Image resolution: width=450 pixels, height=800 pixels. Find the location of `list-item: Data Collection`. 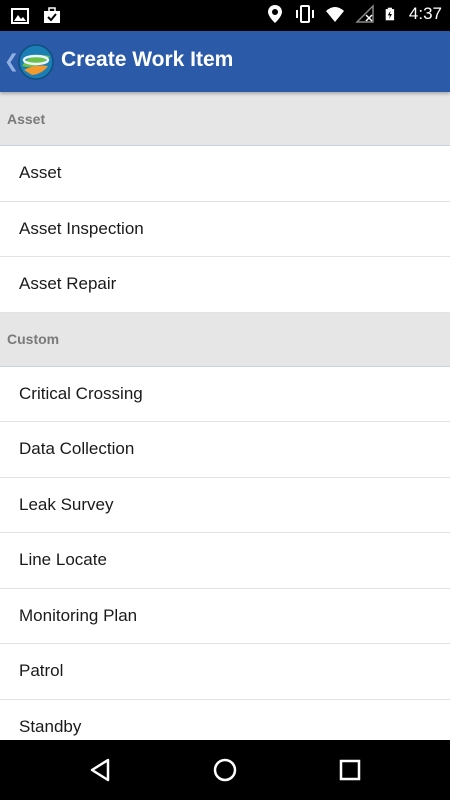

list-item: Data Collection is located at coordinates (225, 450).